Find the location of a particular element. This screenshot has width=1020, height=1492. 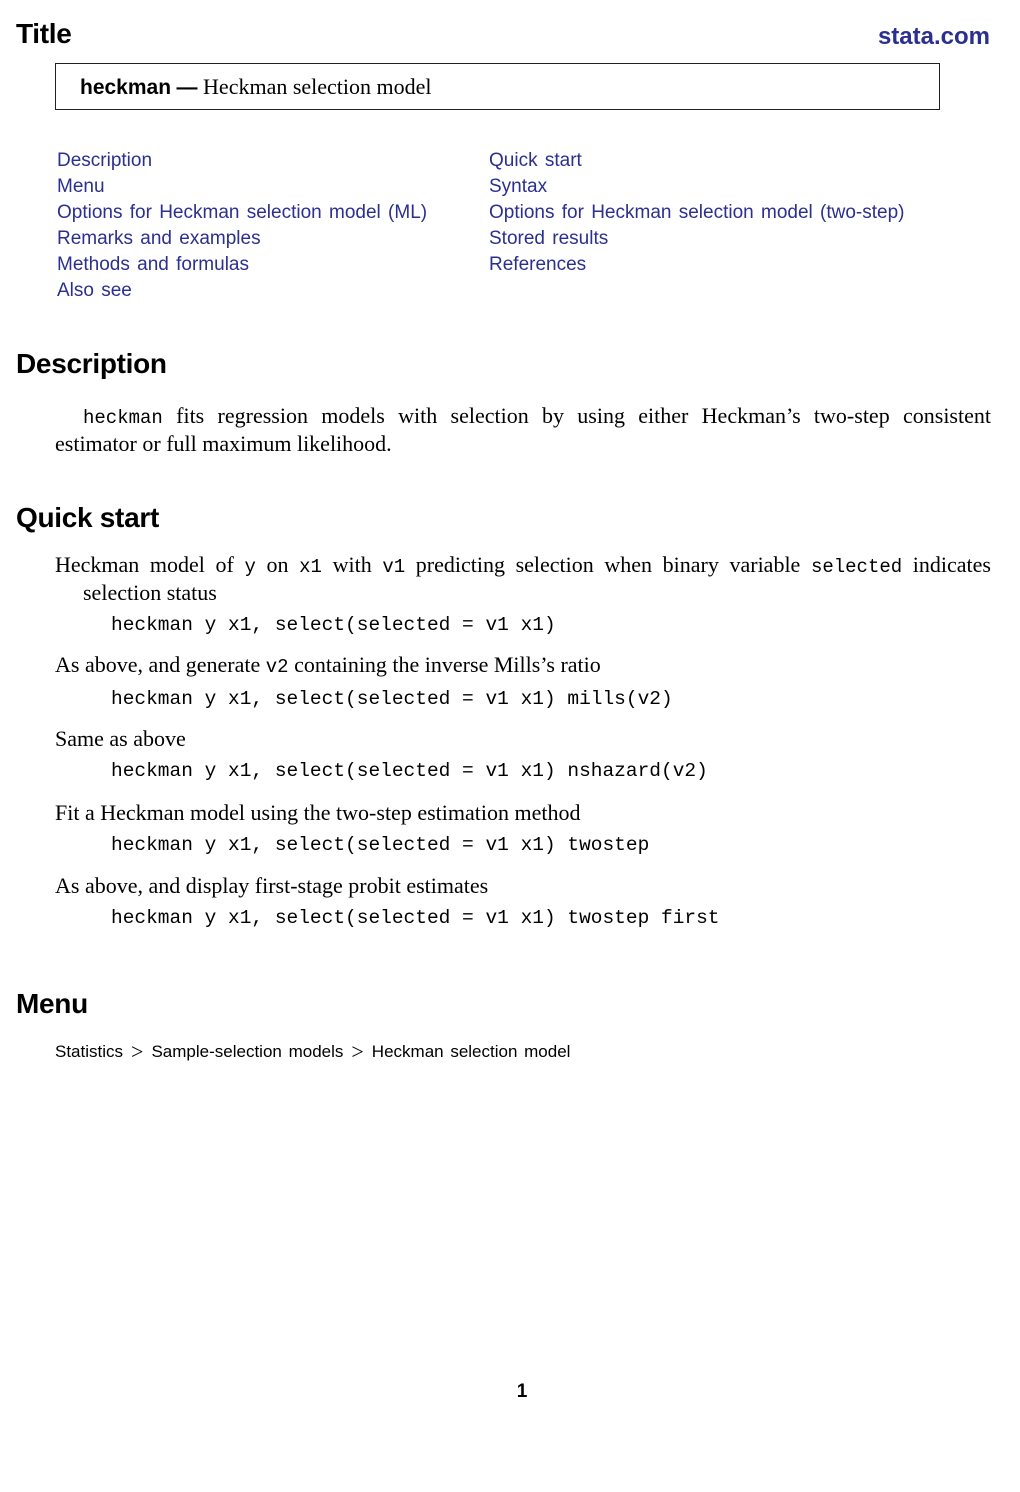

toc-link-quick-start: Quick start is located at coordinates (535, 160).